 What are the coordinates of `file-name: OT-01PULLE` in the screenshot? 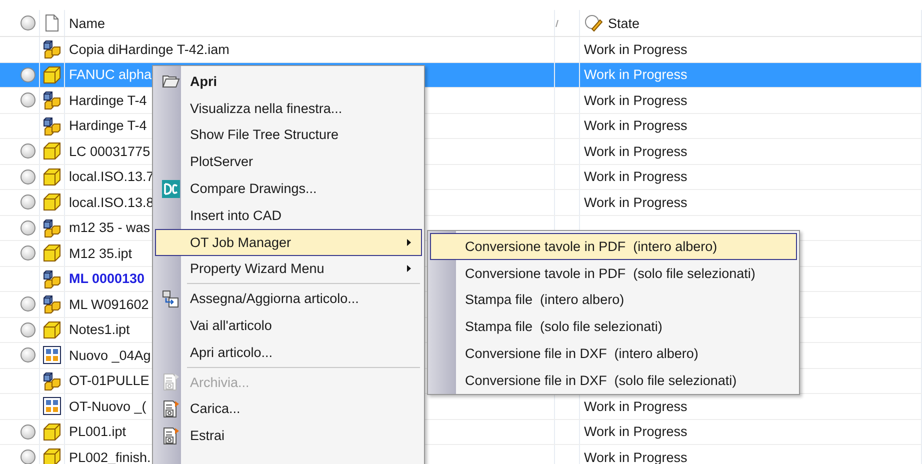 It's located at (109, 380).